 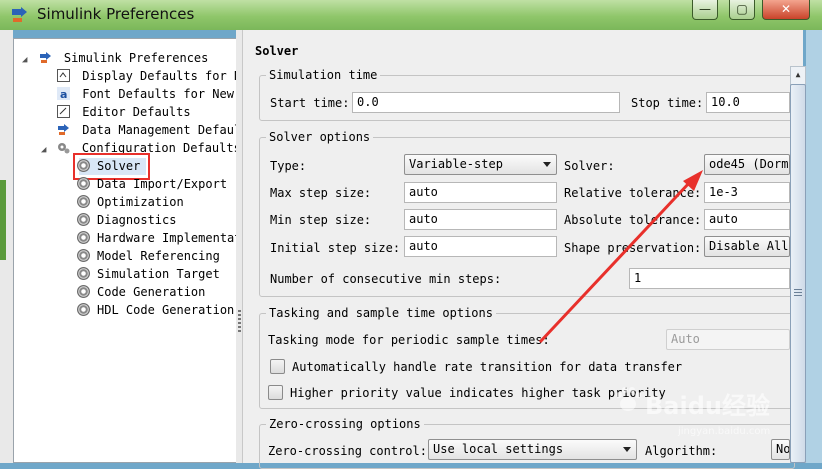 What do you see at coordinates (409, 340) in the screenshot?
I see `tasking-mode-label: Tasking mode for periodic sample times:` at bounding box center [409, 340].